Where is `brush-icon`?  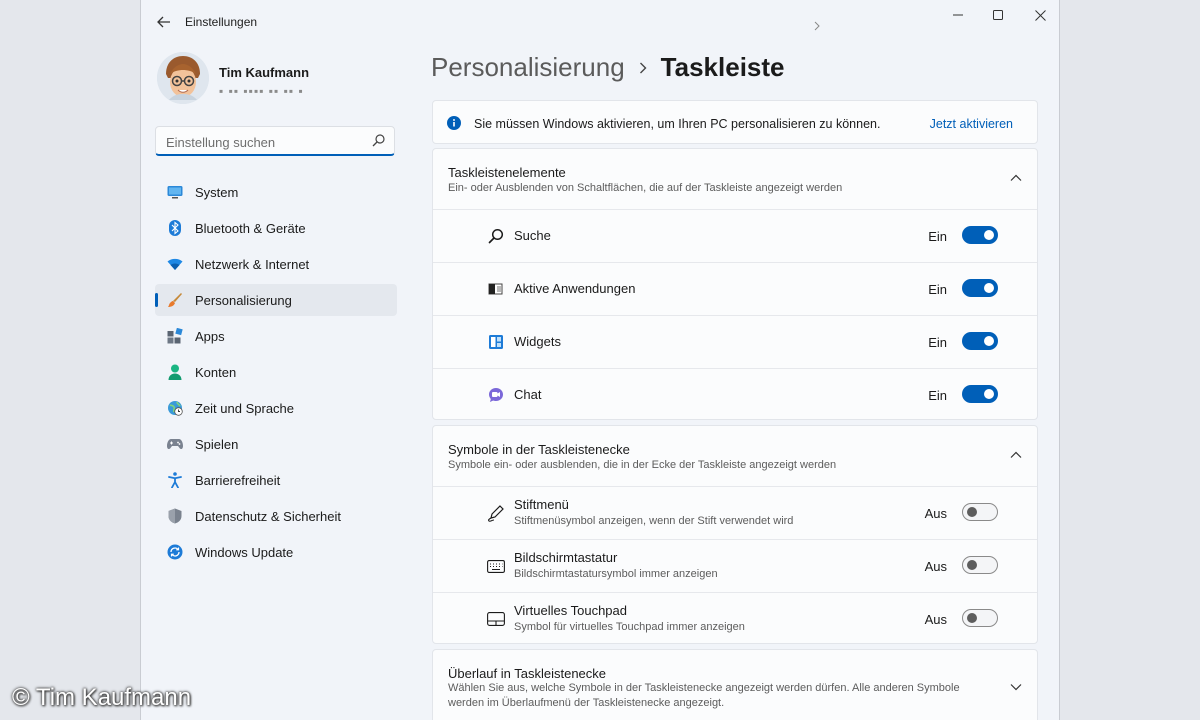
brush-icon is located at coordinates (175, 300).